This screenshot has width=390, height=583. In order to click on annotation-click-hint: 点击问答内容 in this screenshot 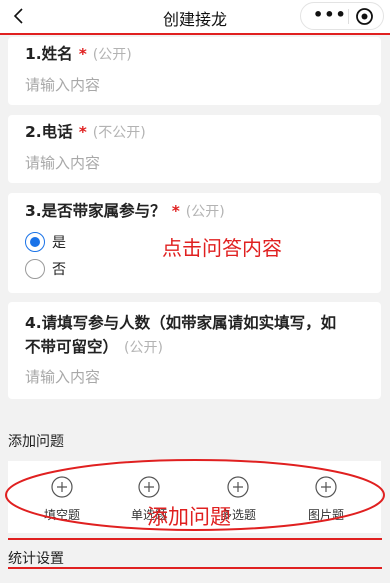, I will do `click(222, 248)`.